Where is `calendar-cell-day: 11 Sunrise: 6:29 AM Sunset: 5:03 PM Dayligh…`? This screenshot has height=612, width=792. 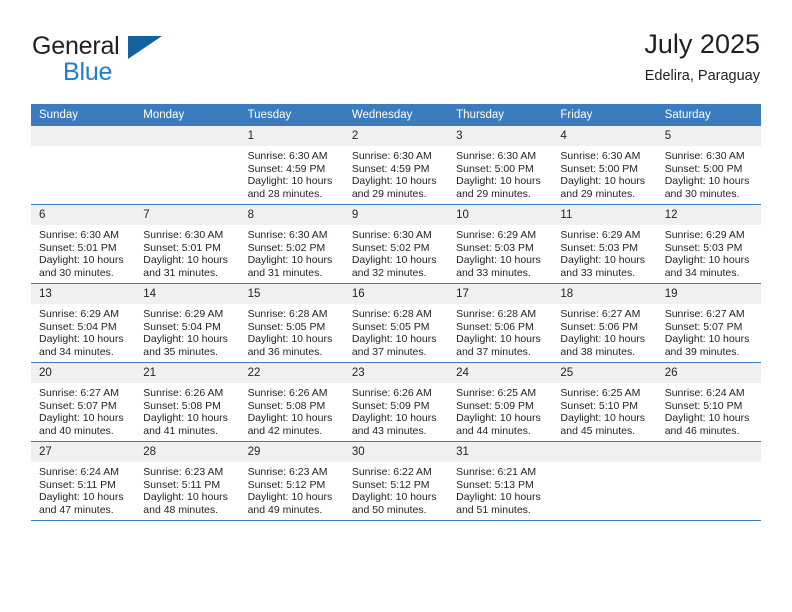 calendar-cell-day: 11 Sunrise: 6:29 AM Sunset: 5:03 PM Dayligh… is located at coordinates (604, 244).